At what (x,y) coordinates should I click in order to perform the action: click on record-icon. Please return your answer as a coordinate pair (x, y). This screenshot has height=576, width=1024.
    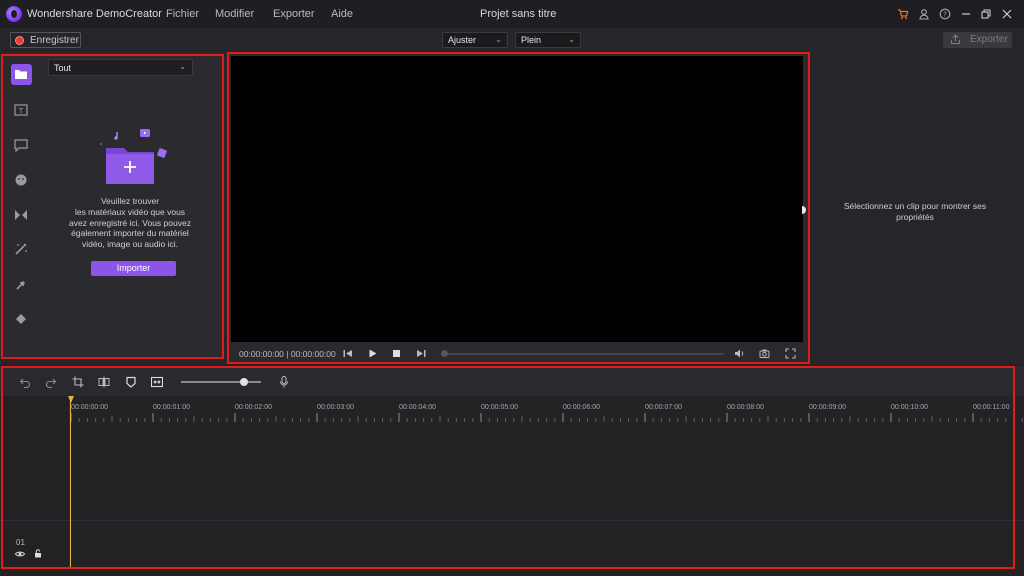
    Looking at the image, I should click on (19, 40).